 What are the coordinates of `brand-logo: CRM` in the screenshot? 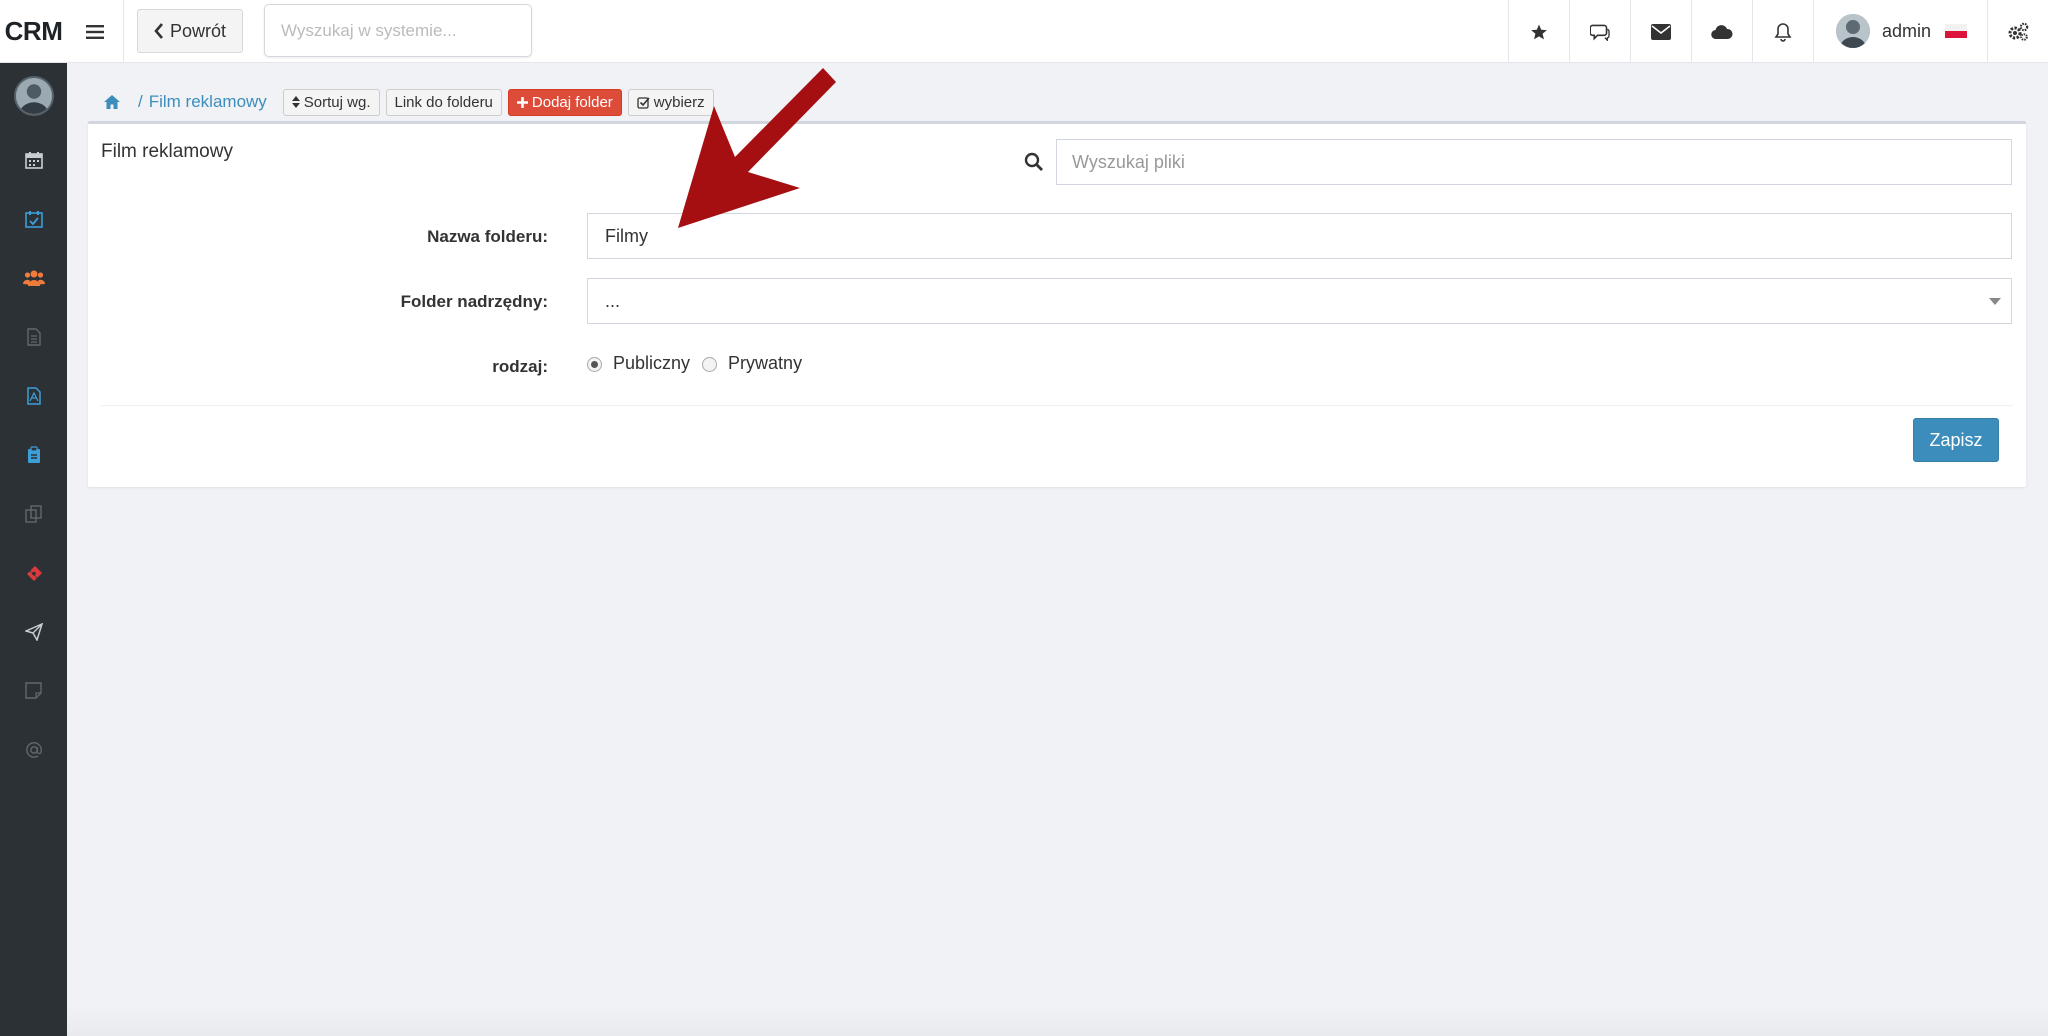 It's located at (33, 31).